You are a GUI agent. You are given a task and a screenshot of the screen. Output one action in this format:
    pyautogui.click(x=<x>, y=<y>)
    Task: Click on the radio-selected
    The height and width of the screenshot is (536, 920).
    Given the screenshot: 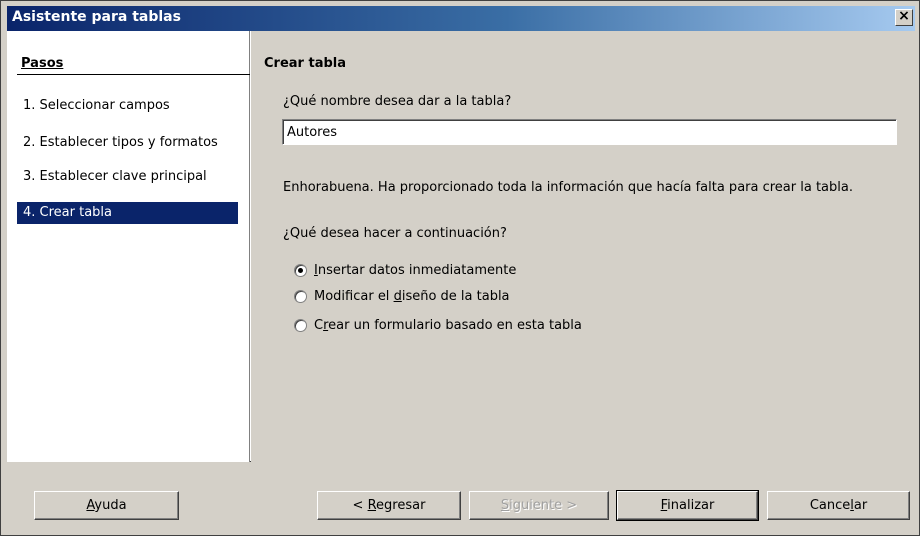 What is the action you would take?
    pyautogui.click(x=300, y=270)
    